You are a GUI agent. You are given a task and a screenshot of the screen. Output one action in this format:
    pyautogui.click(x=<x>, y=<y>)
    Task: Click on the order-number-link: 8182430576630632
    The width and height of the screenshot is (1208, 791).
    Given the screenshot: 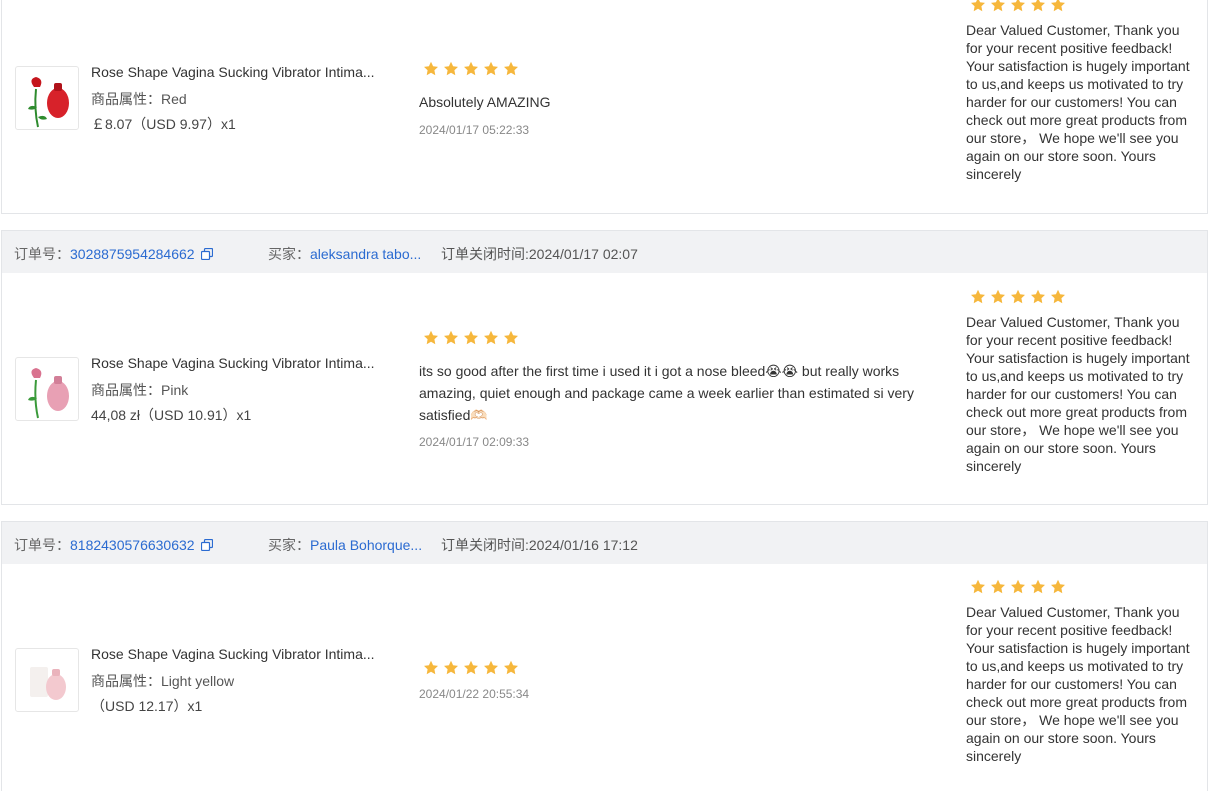 What is the action you would take?
    pyautogui.click(x=132, y=545)
    